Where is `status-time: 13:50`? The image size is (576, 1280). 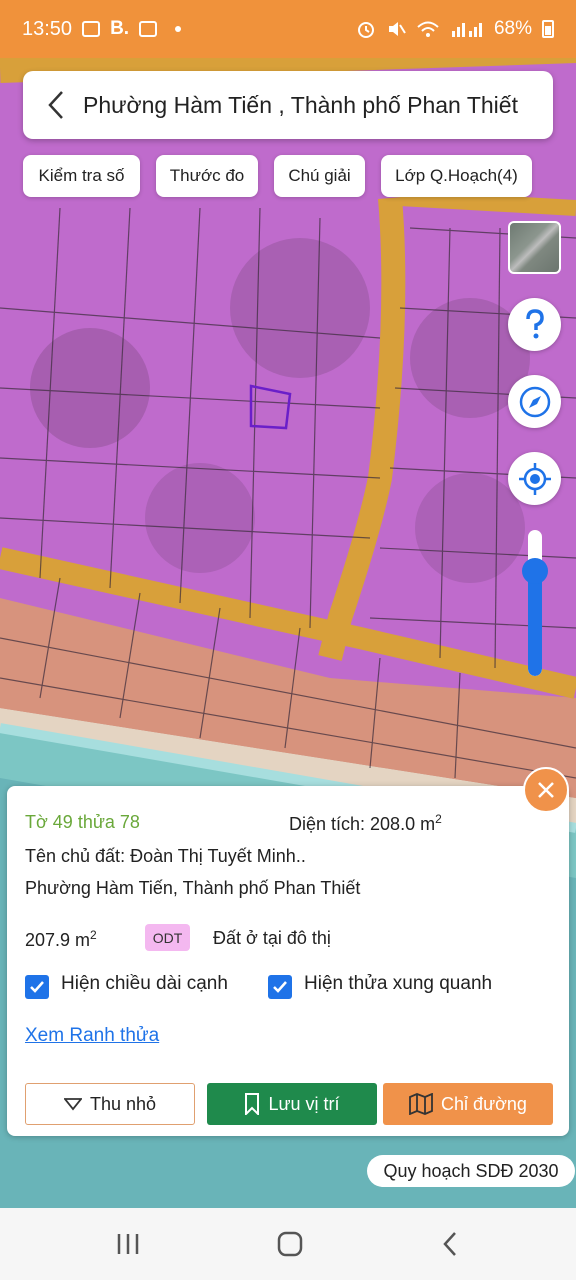
status-time: 13:50 is located at coordinates (47, 28).